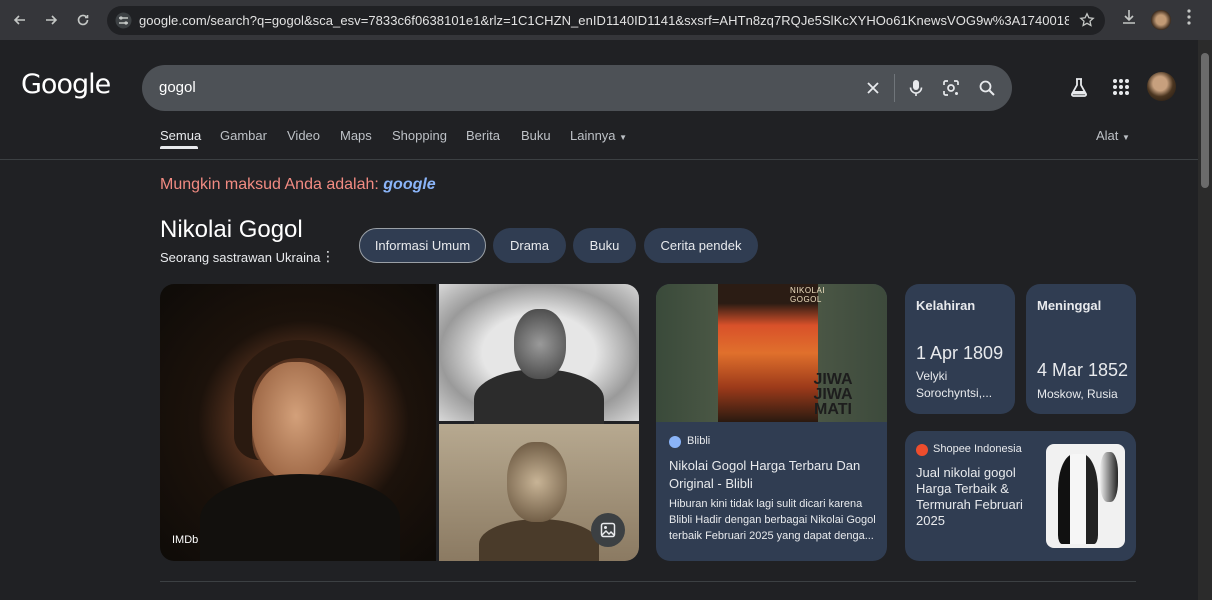 The height and width of the screenshot is (600, 1212). I want to click on section-divider, so click(648, 581).